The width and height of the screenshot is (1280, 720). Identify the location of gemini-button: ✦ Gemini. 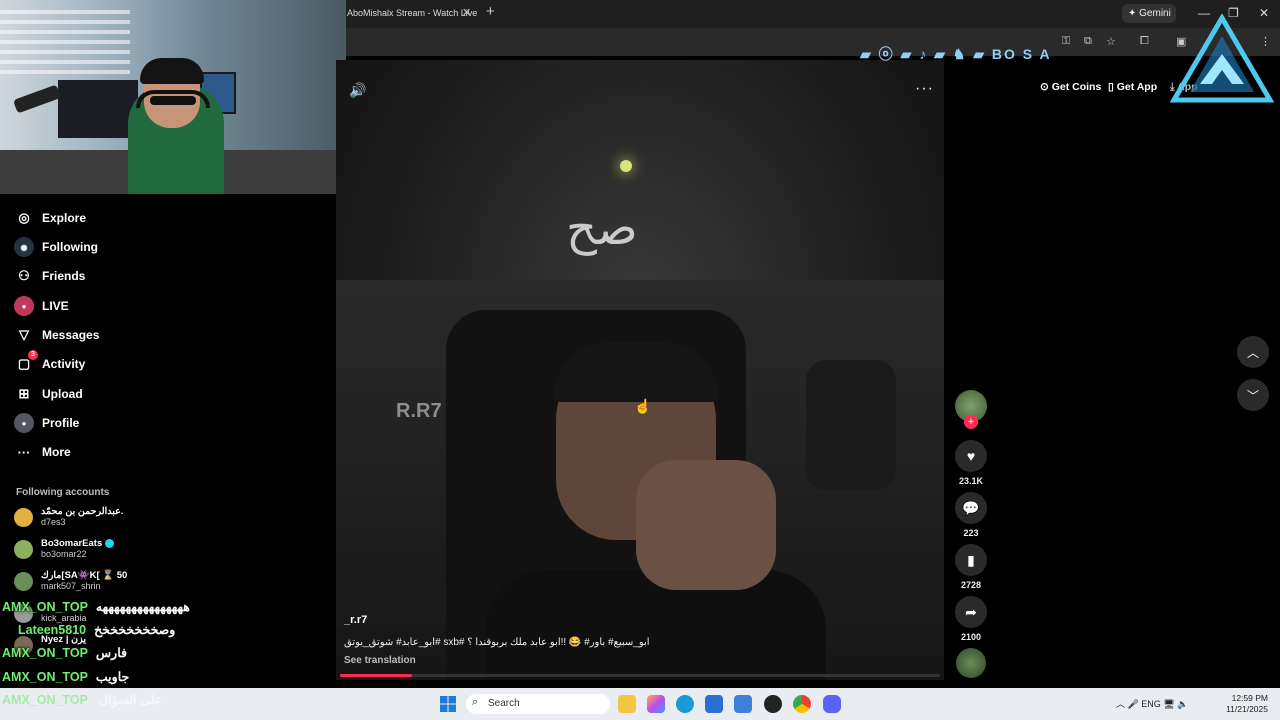
(1149, 13).